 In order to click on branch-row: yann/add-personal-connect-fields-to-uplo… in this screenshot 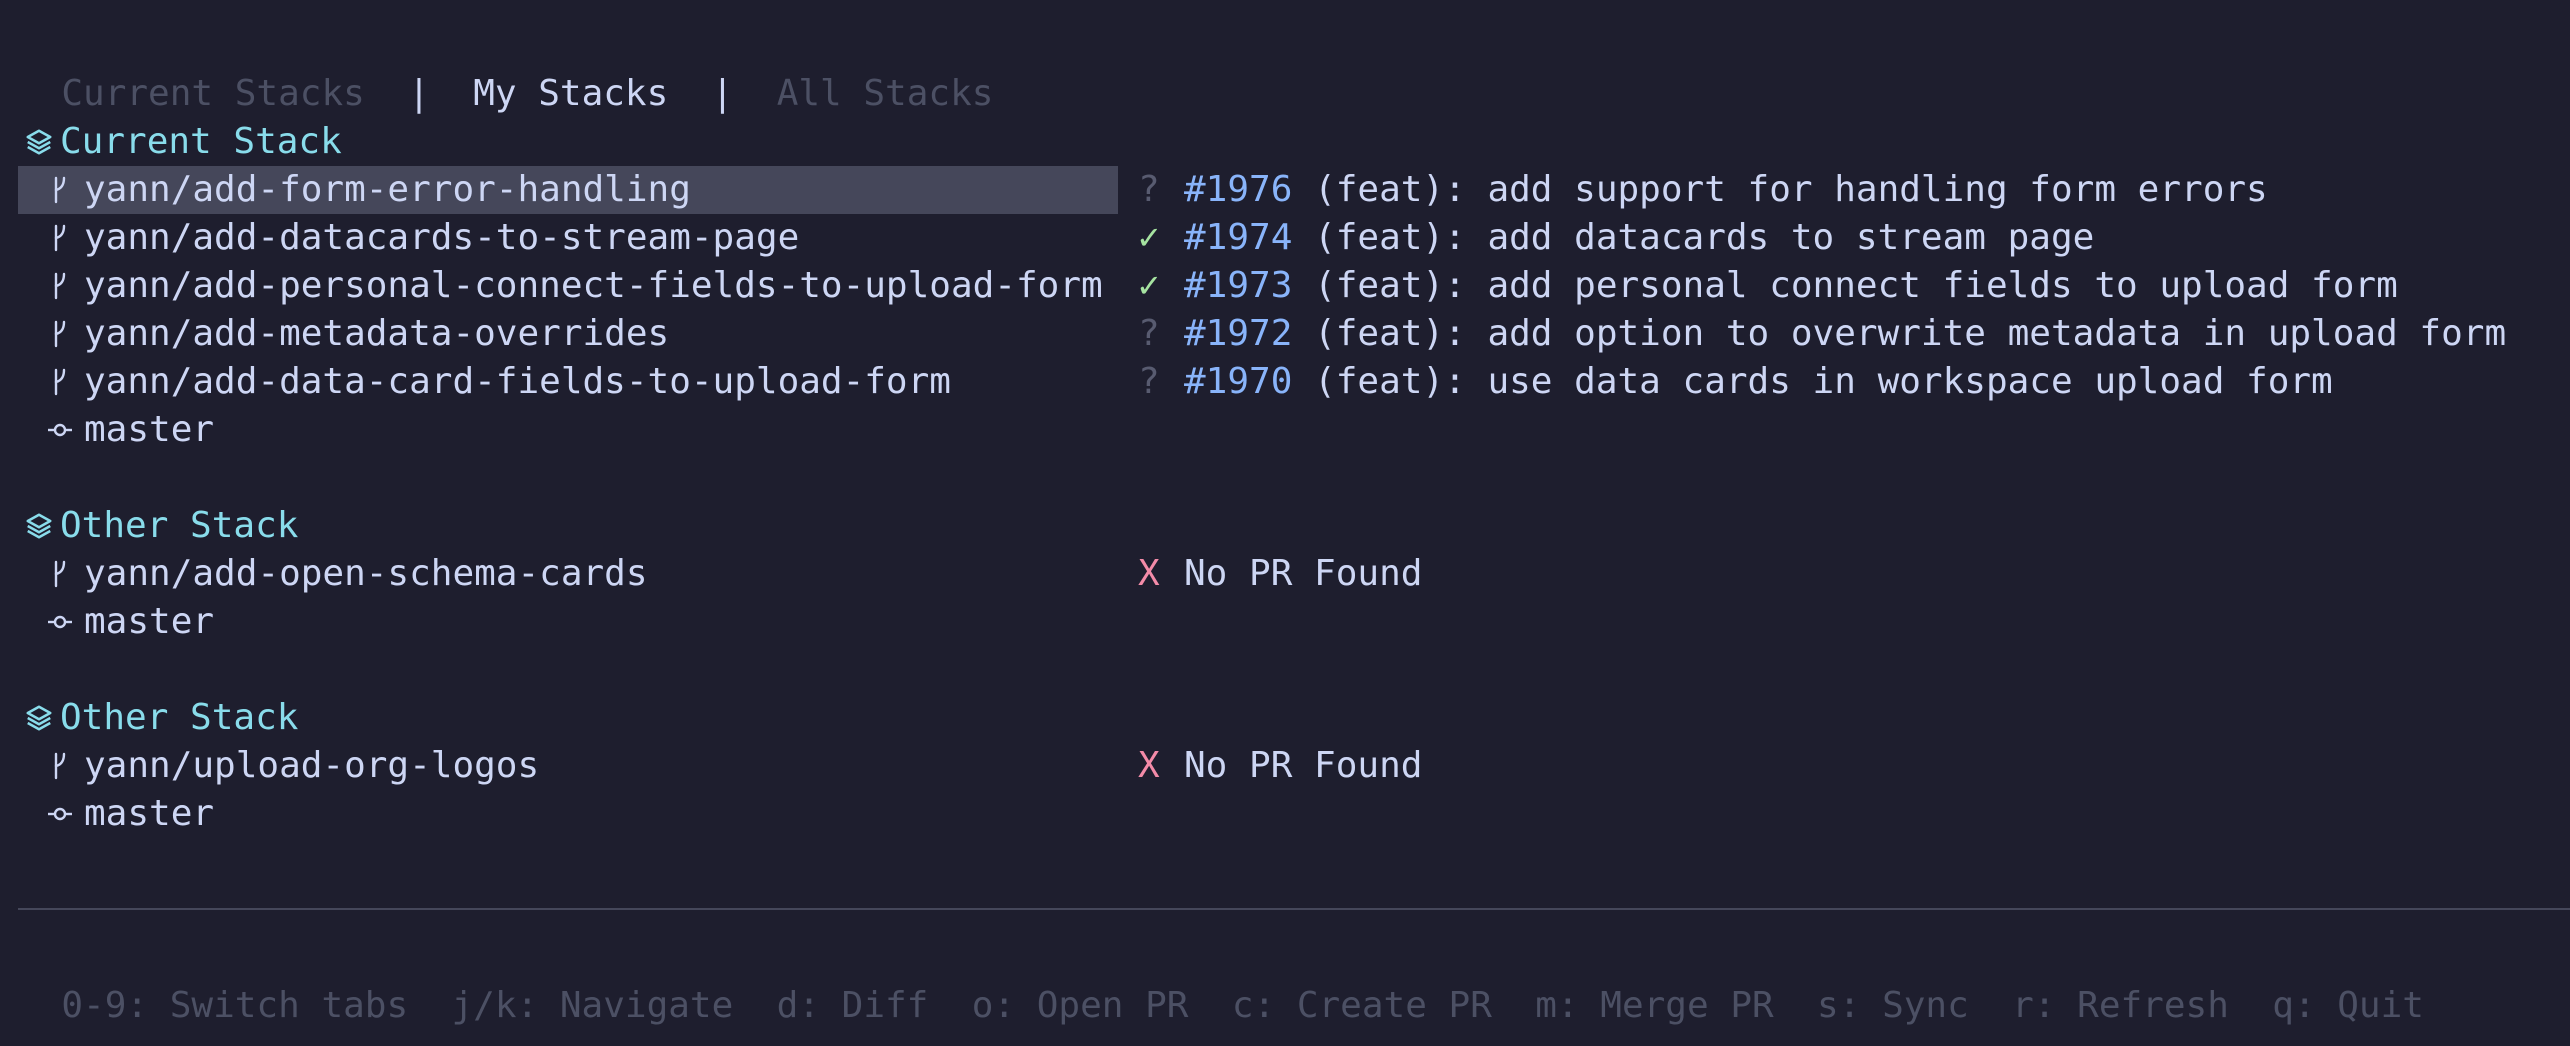, I will do `click(568, 286)`.